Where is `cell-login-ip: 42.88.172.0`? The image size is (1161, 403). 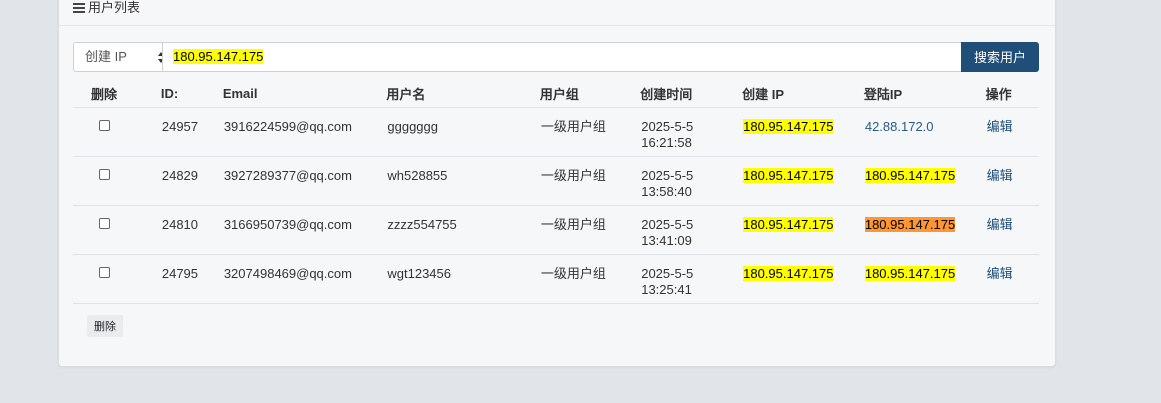
cell-login-ip: 42.88.172.0 is located at coordinates (924, 132).